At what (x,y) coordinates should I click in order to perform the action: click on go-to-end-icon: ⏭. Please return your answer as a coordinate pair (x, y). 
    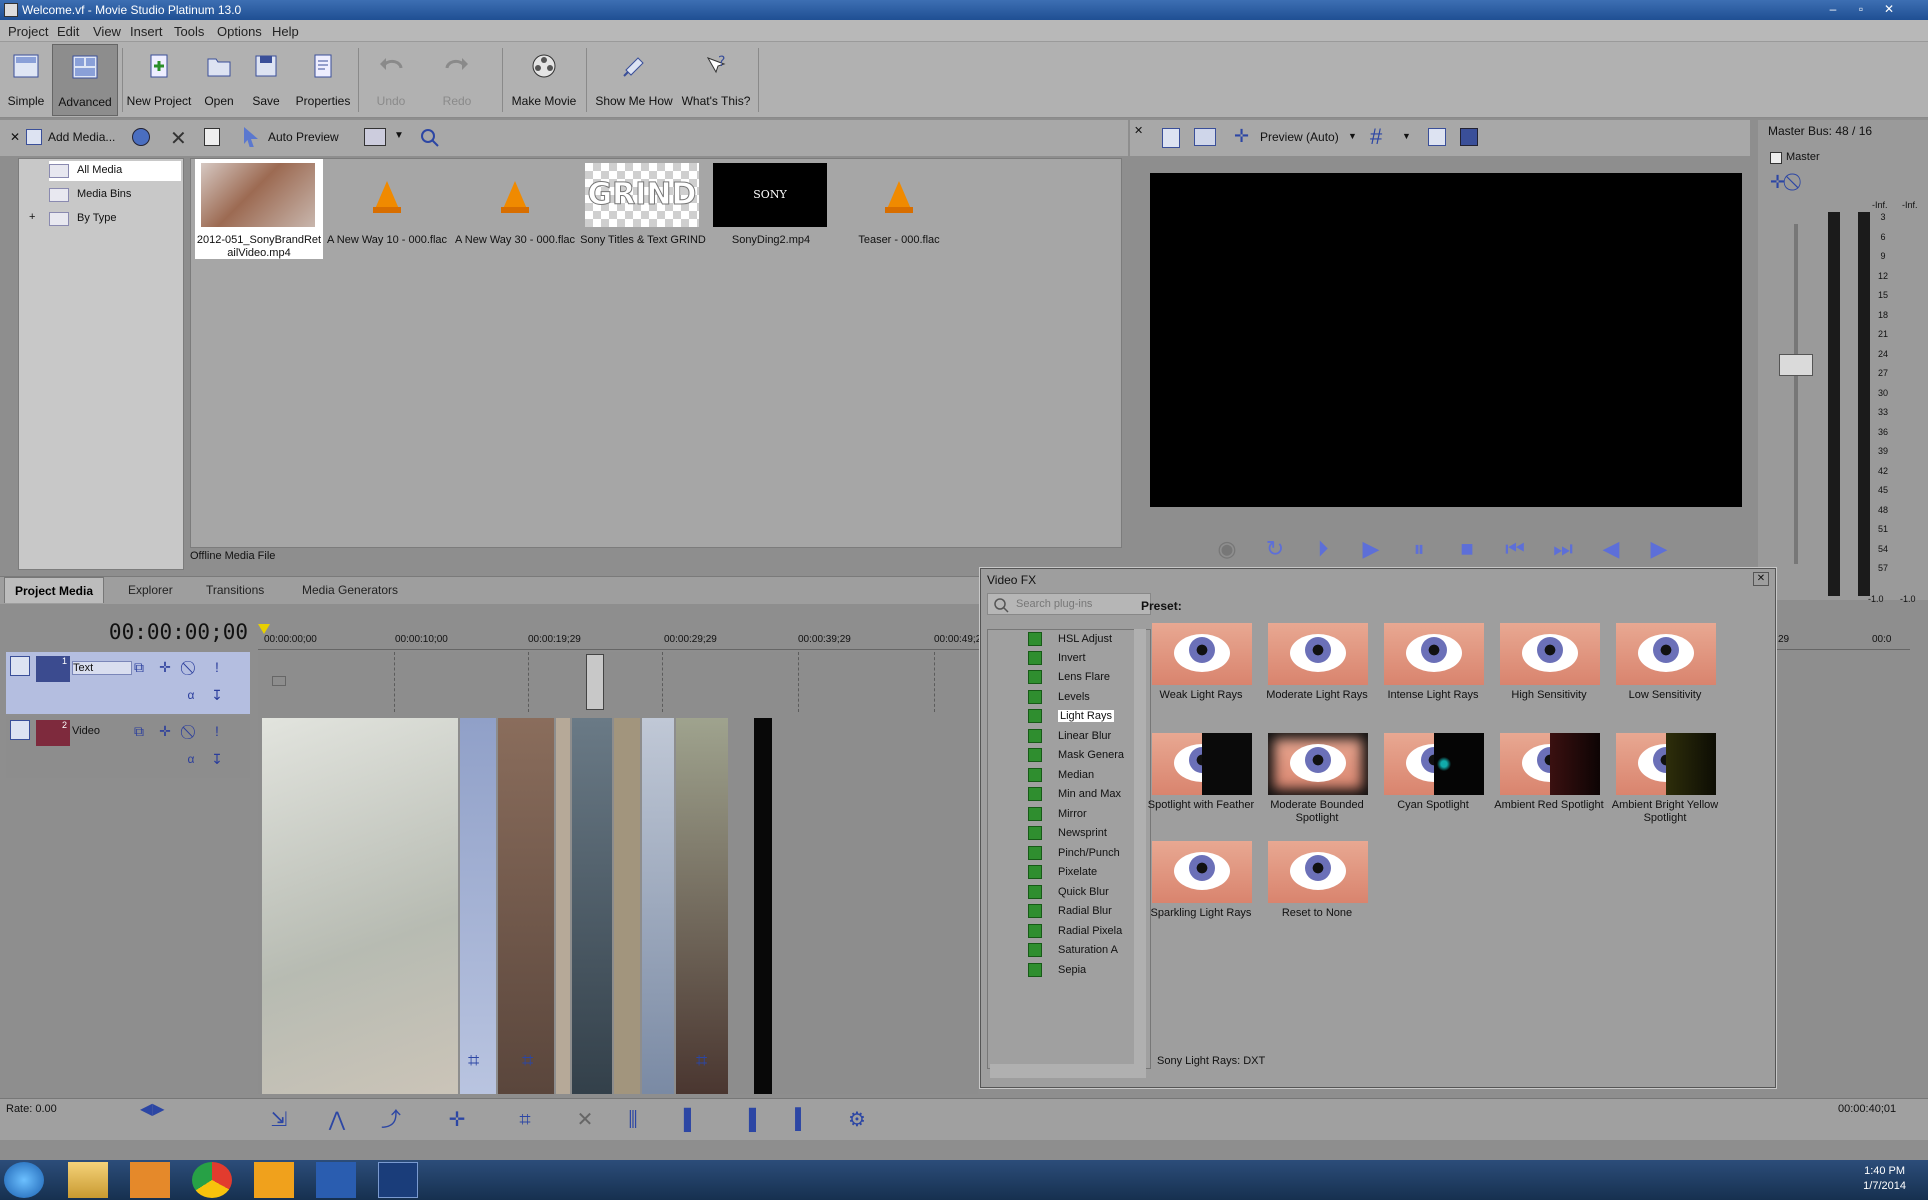
    Looking at the image, I should click on (1563, 549).